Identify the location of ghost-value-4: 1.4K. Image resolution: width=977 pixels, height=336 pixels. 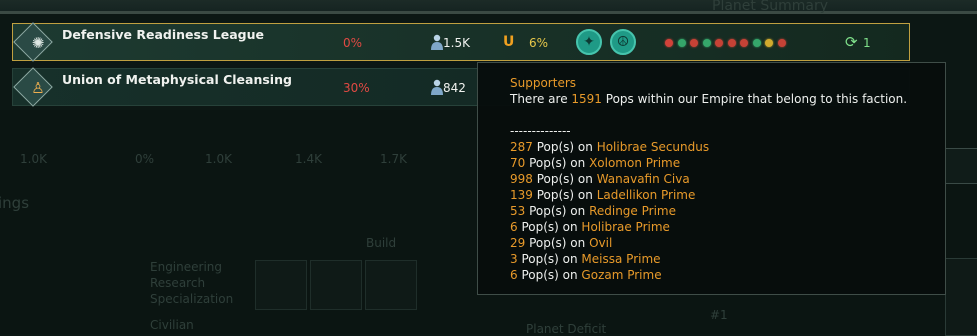
(308, 159).